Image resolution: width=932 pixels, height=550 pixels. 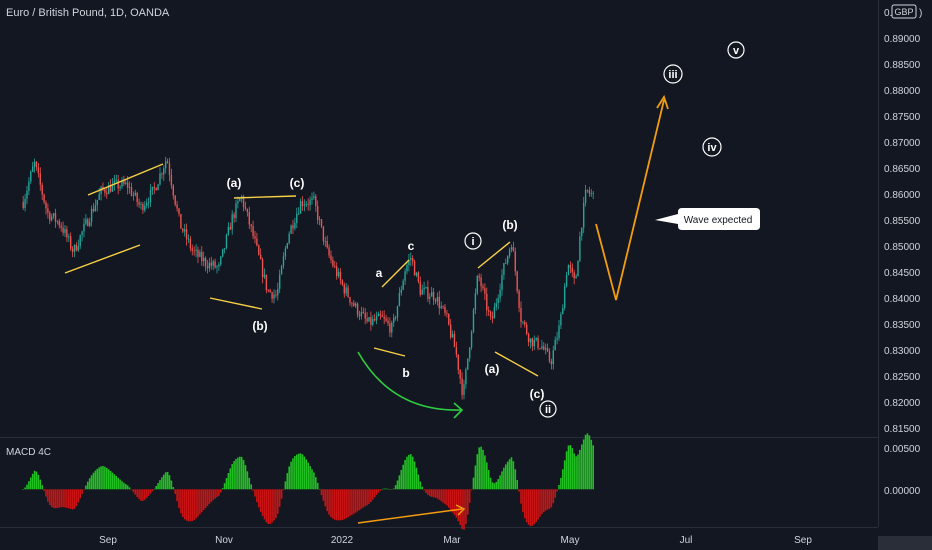 What do you see at coordinates (902, 429) in the screenshot?
I see `price-label: 0.81500` at bounding box center [902, 429].